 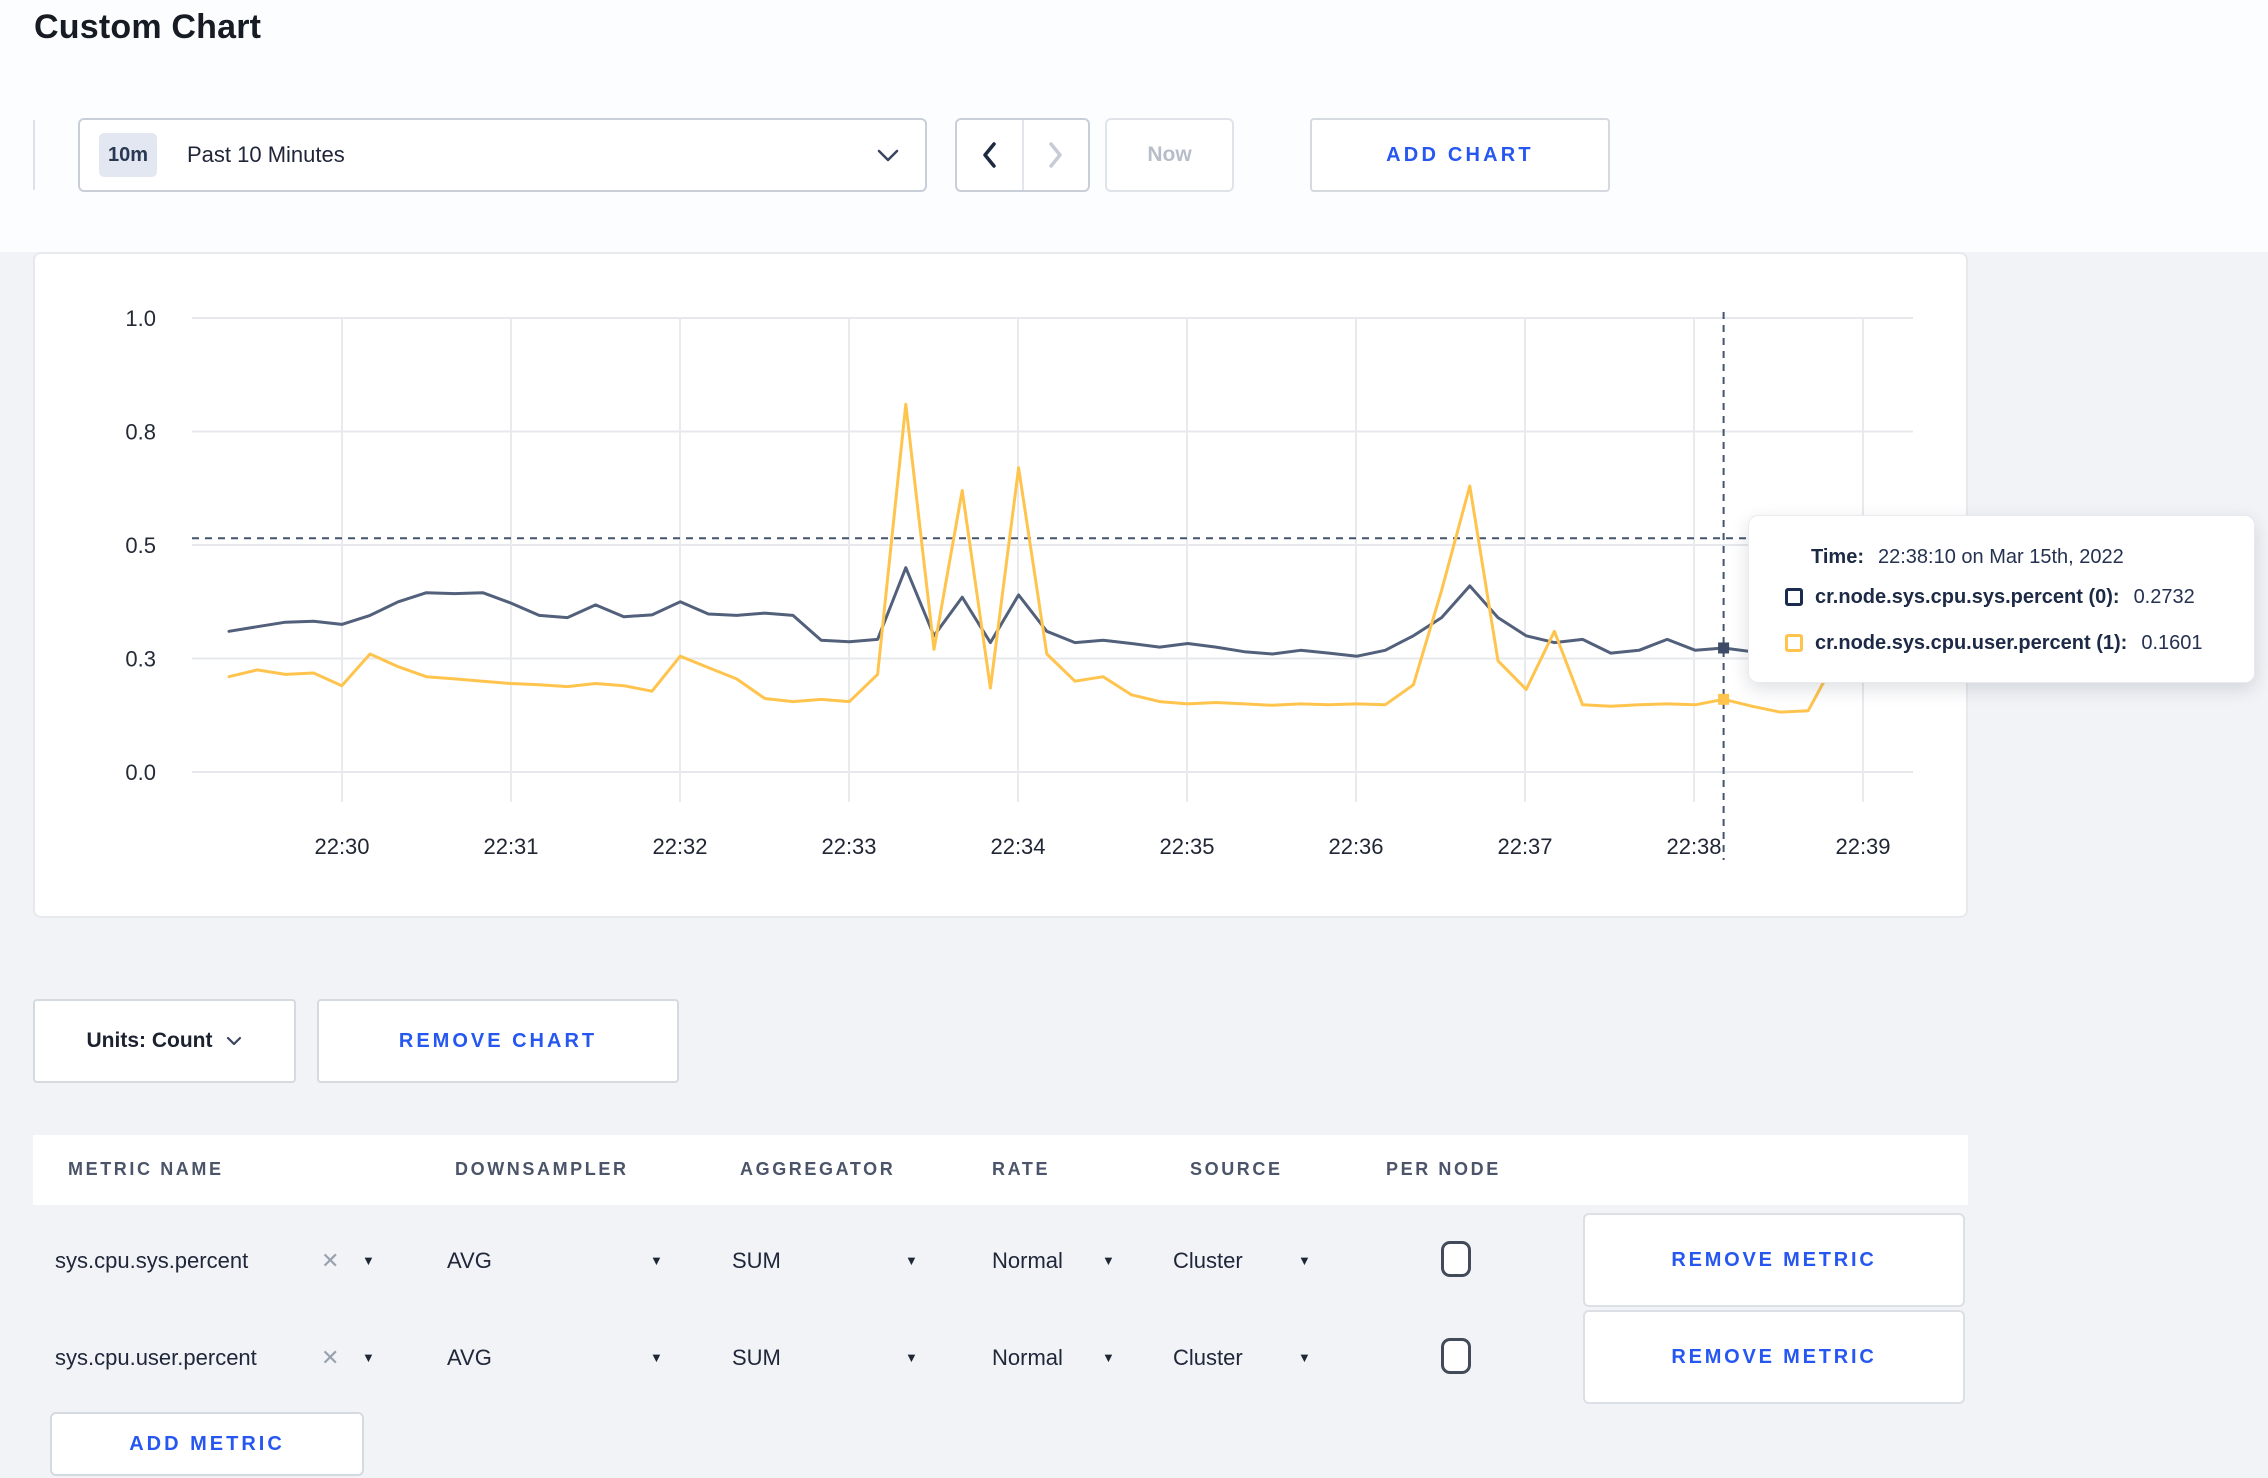 What do you see at coordinates (1021, 1169) in the screenshot?
I see `col-rate: RATE` at bounding box center [1021, 1169].